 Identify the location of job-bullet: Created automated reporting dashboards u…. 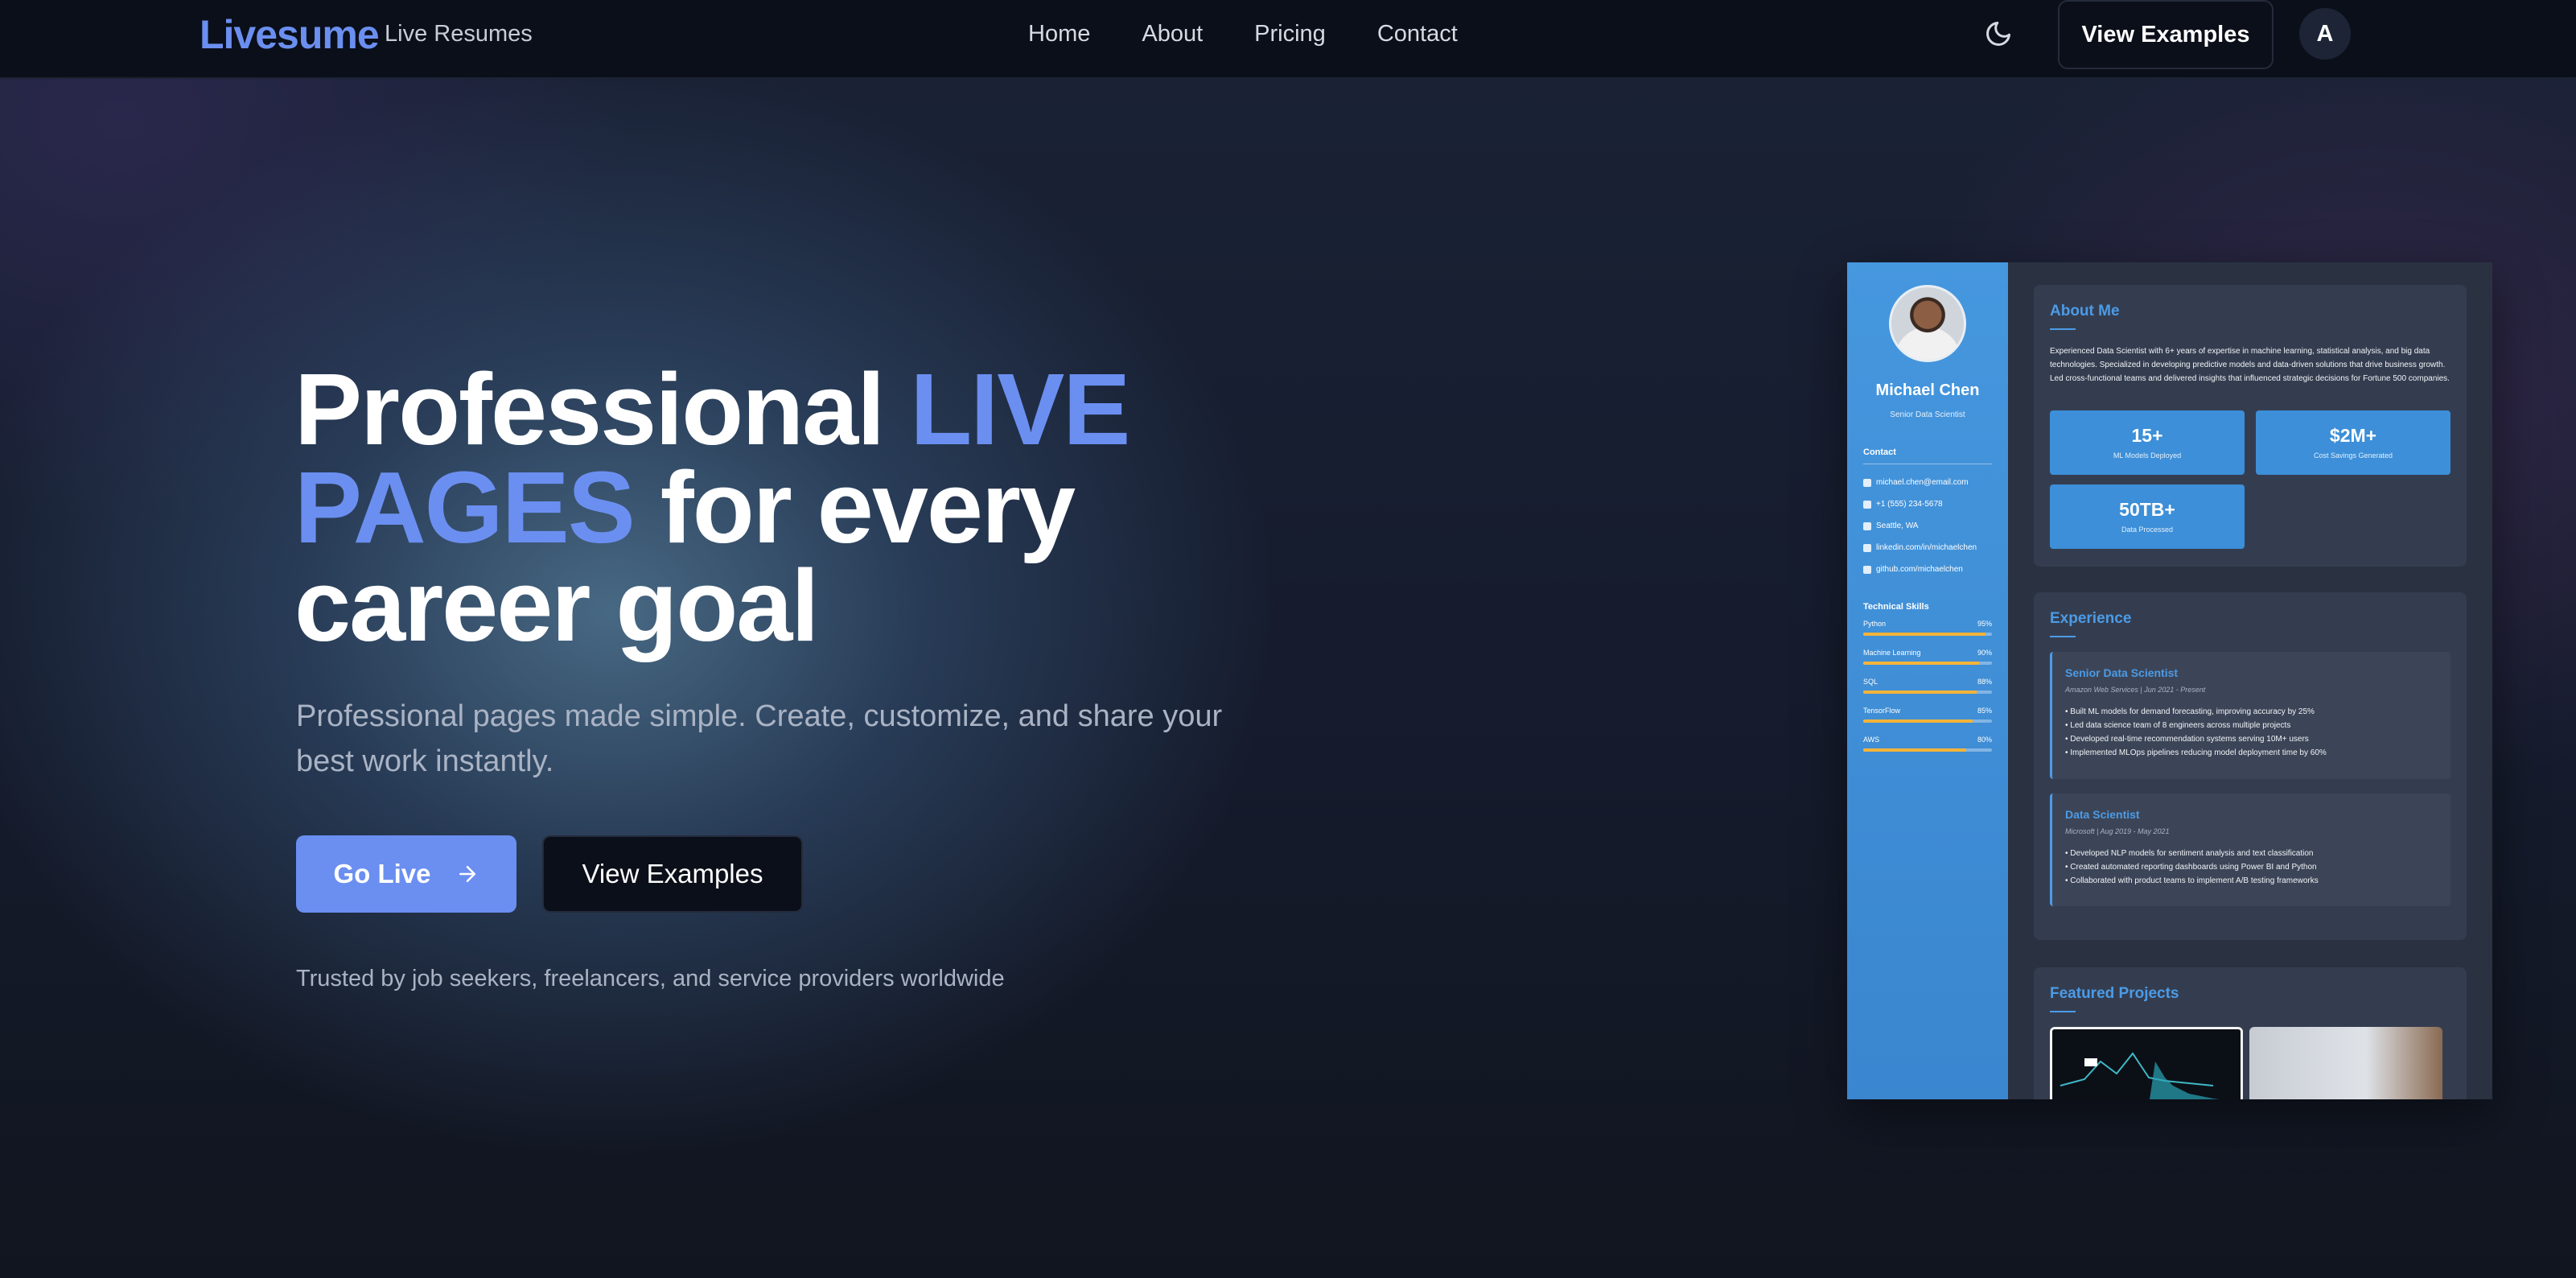
(2251, 867).